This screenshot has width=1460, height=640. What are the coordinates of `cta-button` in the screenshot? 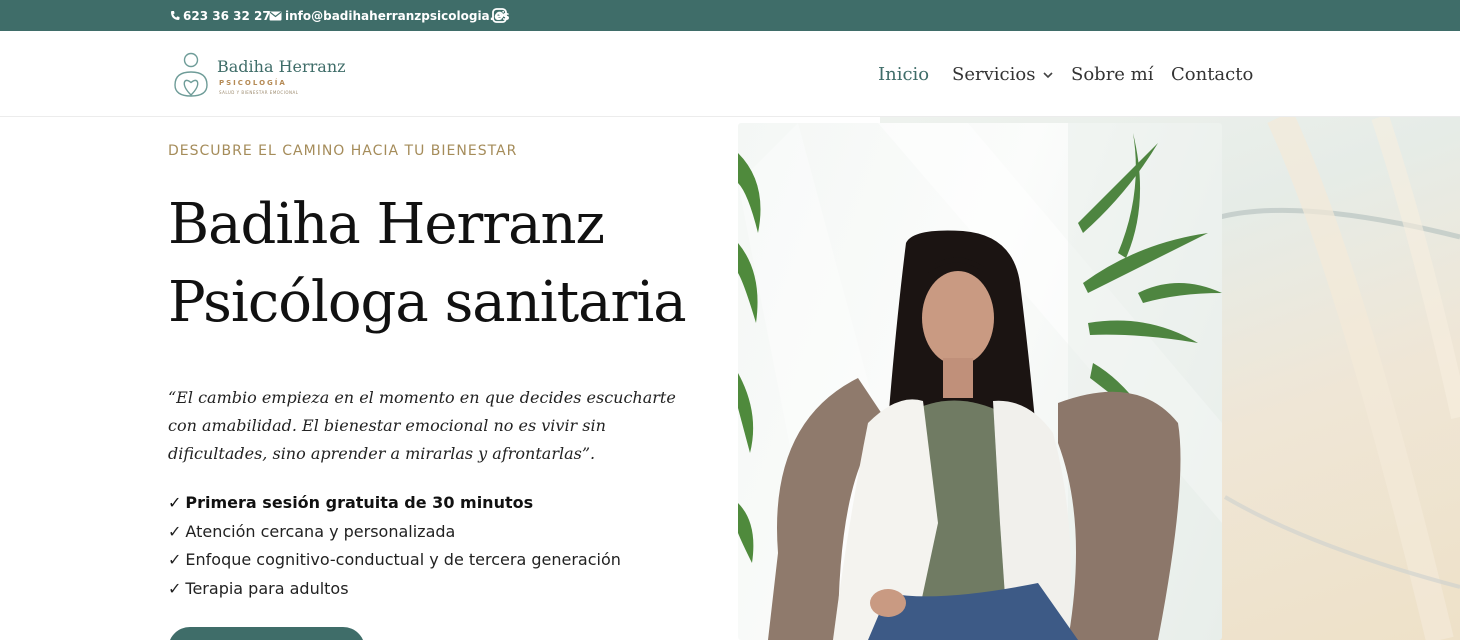 It's located at (266, 633).